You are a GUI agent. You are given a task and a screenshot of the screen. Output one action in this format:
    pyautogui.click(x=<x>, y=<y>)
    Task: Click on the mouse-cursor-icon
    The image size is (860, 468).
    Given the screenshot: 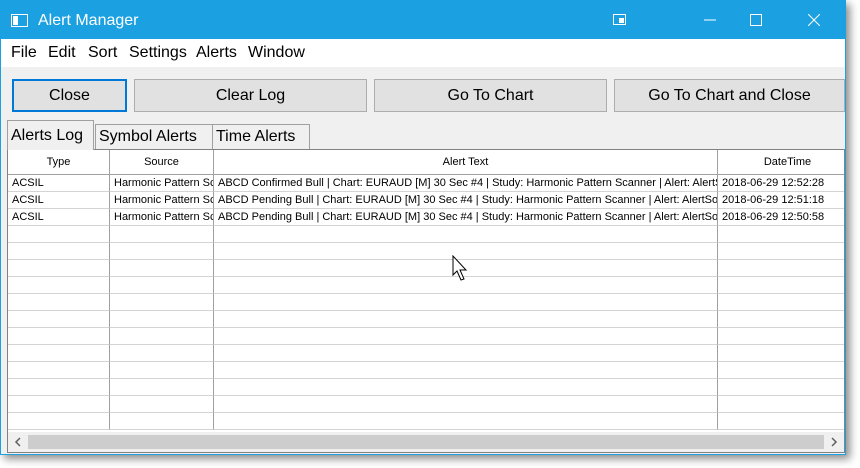 What is the action you would take?
    pyautogui.click(x=460, y=268)
    